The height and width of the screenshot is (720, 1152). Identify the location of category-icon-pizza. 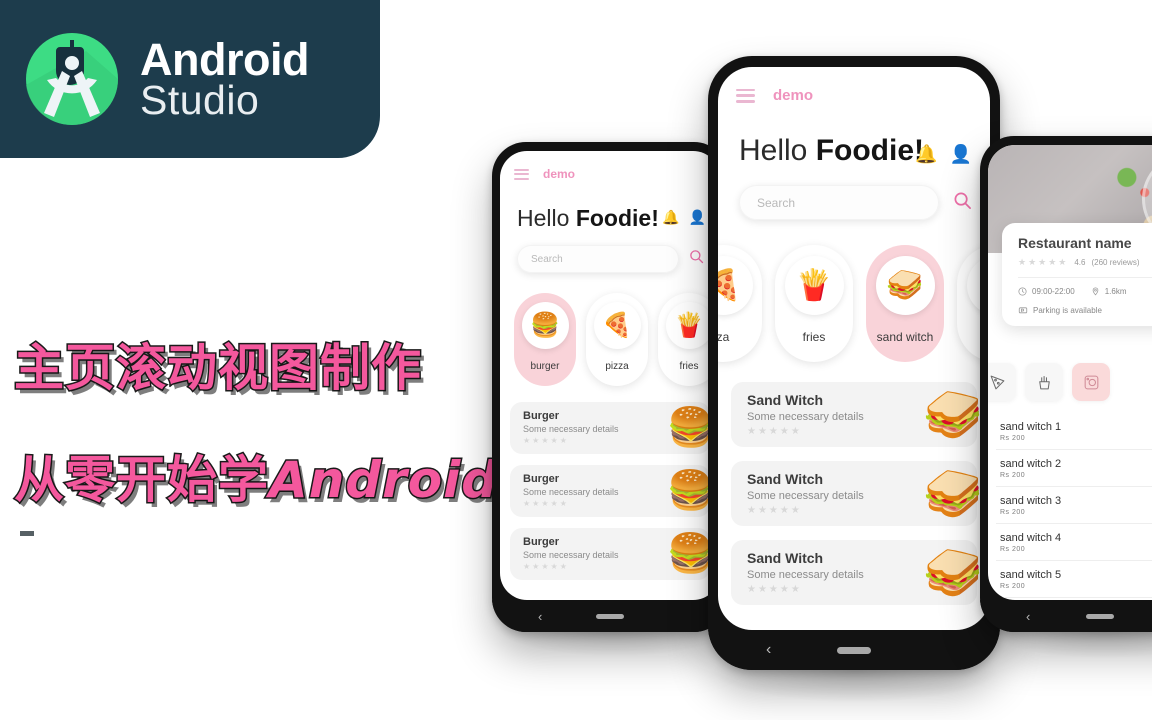
(1002, 382).